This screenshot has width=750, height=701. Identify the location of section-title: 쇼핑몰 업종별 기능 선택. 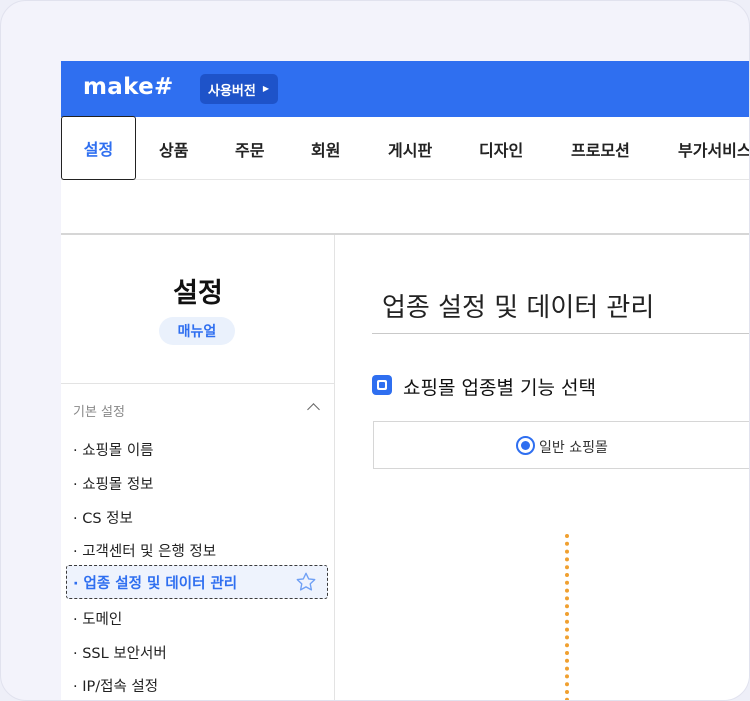
(499, 388).